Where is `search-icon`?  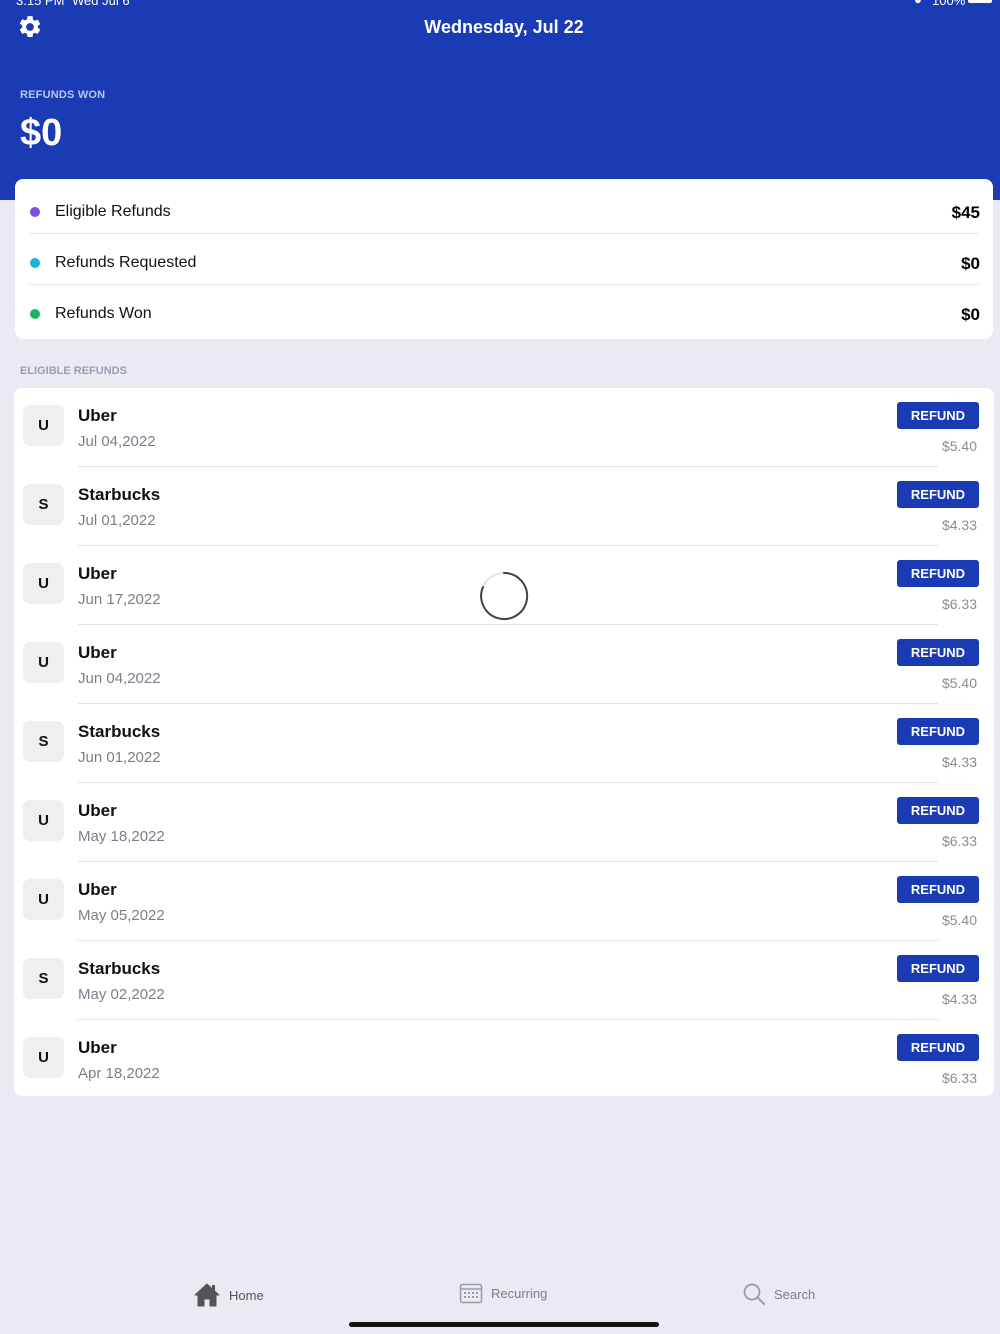 search-icon is located at coordinates (754, 1294).